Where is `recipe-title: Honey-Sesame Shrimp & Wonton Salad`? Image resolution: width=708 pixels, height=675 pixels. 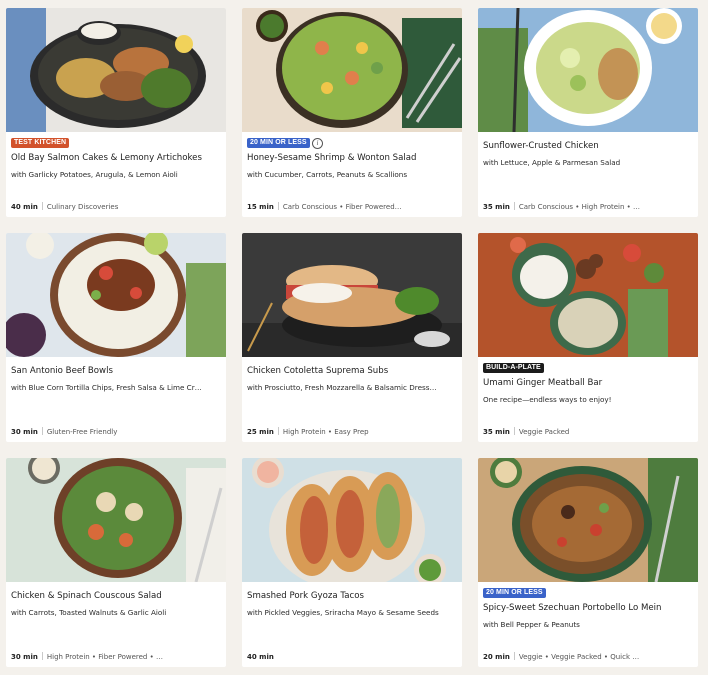 recipe-title: Honey-Sesame Shrimp & Wonton Salad is located at coordinates (352, 158).